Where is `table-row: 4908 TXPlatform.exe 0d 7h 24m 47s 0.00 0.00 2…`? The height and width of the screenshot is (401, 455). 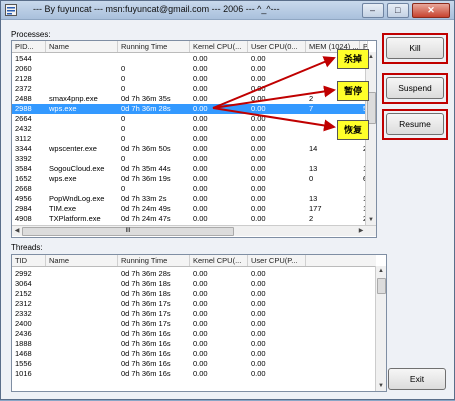
table-row: 4908 TXPlatform.exe 0d 7h 24m 47s 0.00 0.00 2… is located at coordinates (189, 219).